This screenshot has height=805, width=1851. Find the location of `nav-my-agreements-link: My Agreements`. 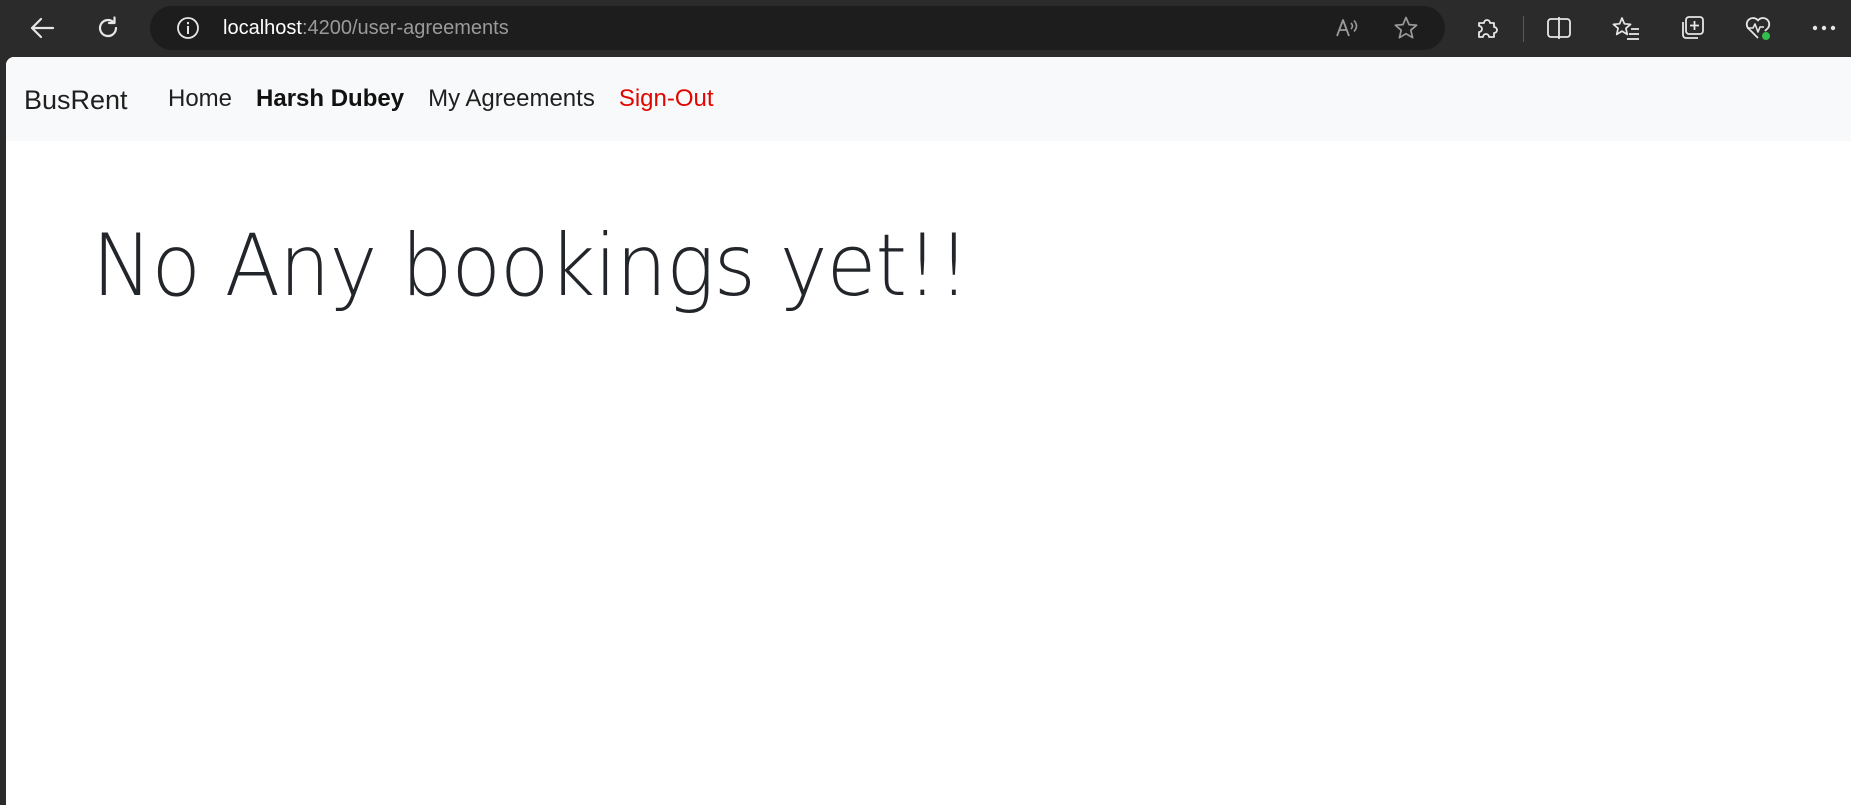

nav-my-agreements-link: My Agreements is located at coordinates (511, 99).